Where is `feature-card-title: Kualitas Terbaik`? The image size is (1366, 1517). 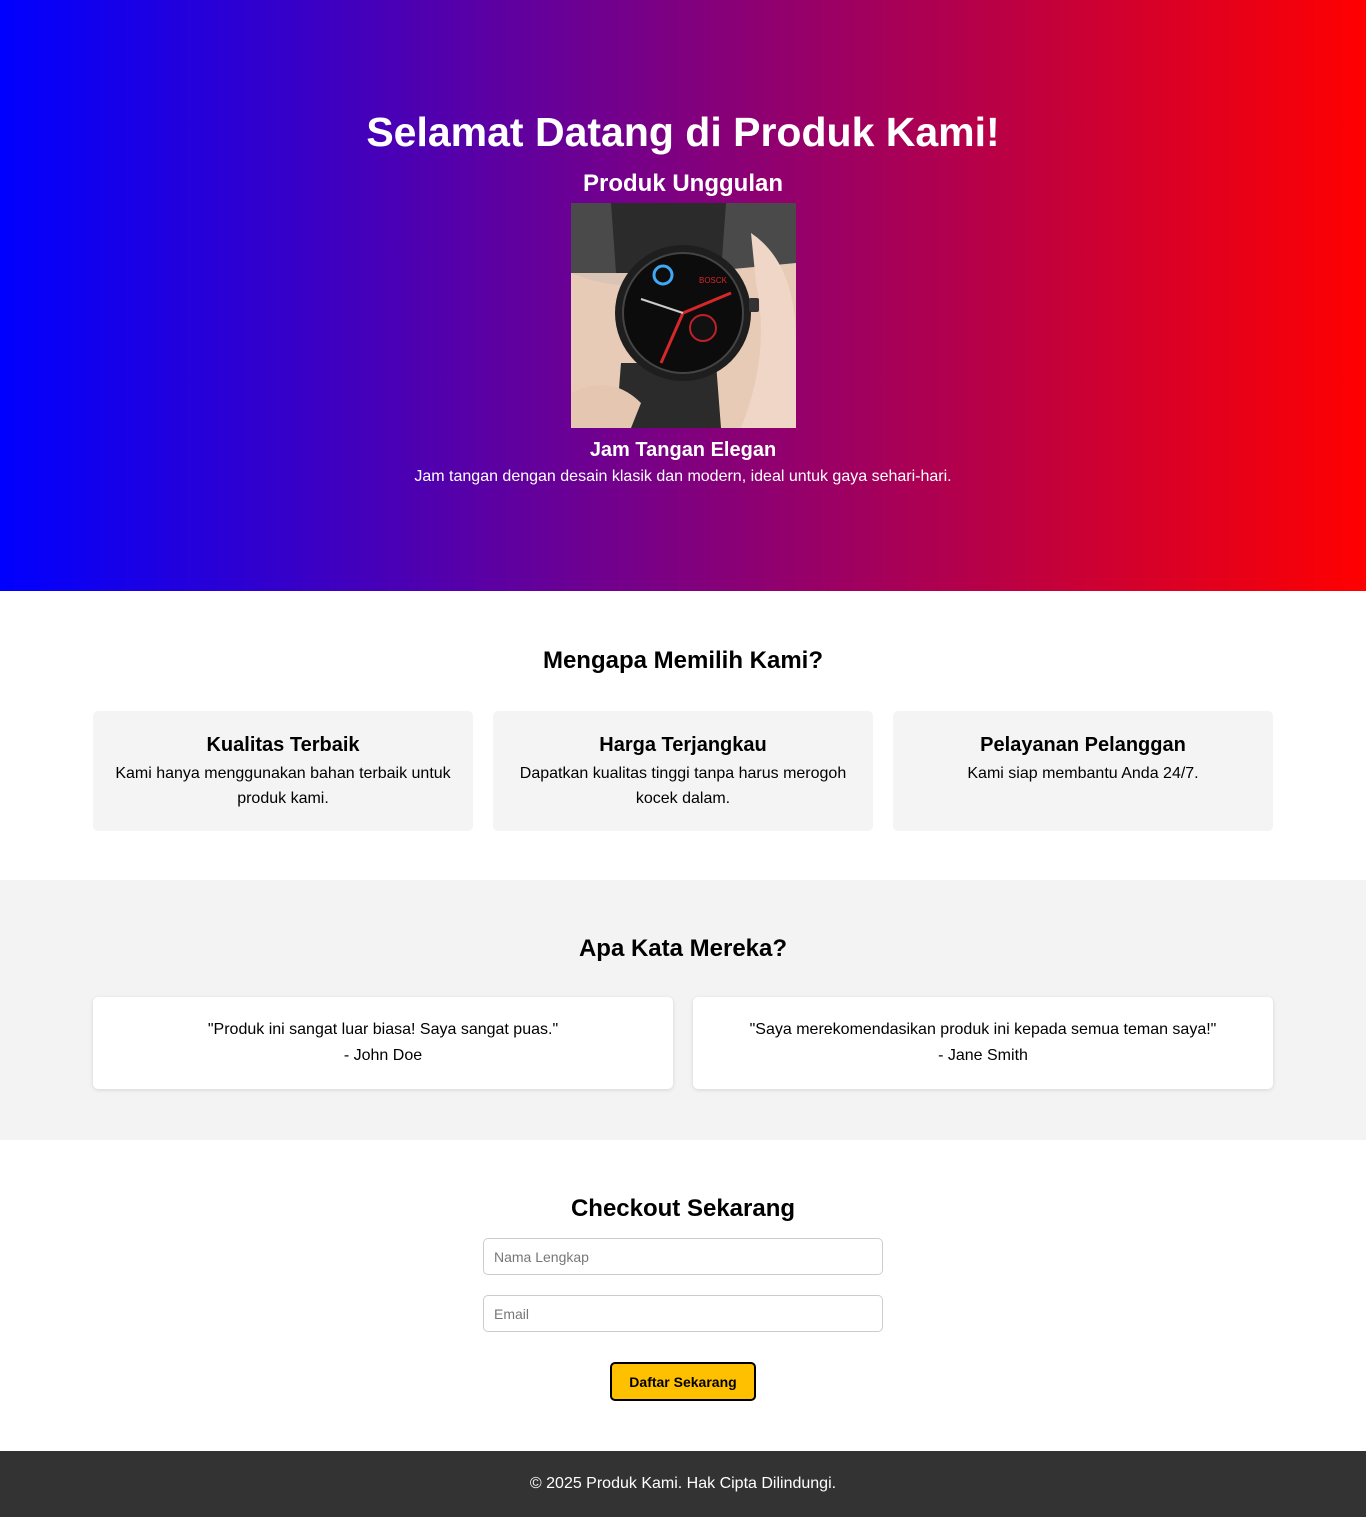 feature-card-title: Kualitas Terbaik is located at coordinates (283, 745).